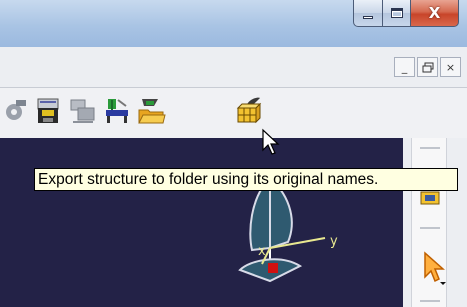 The image size is (467, 307). What do you see at coordinates (334, 241) in the screenshot?
I see `y-axis-label: y` at bounding box center [334, 241].